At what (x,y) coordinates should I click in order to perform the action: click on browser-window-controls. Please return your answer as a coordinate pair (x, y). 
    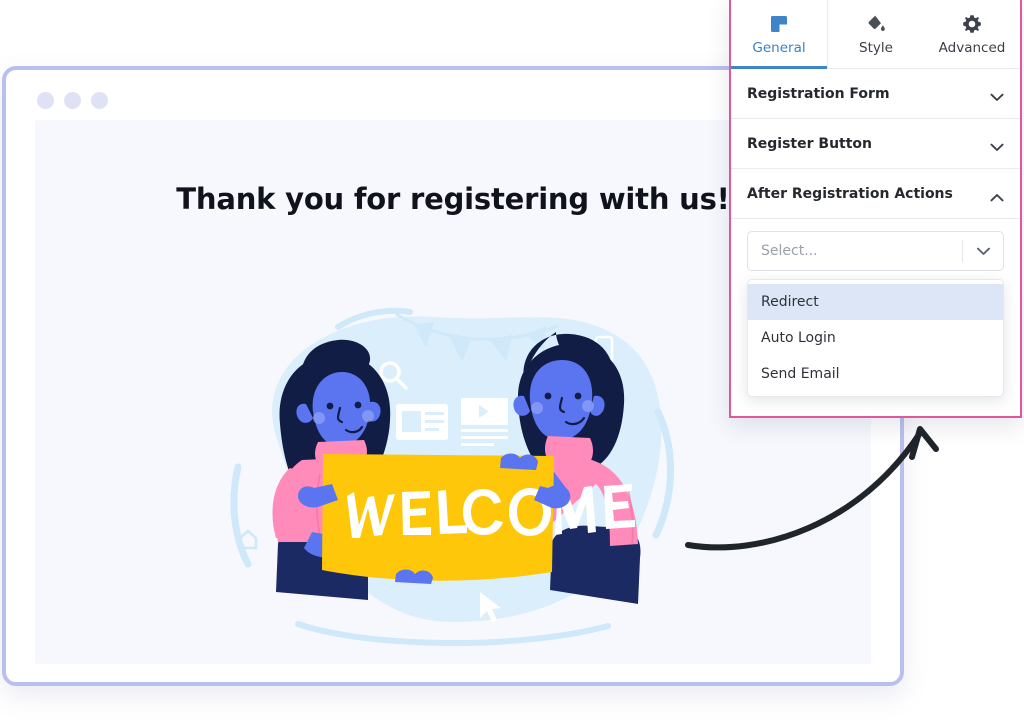
    Looking at the image, I should click on (72, 100).